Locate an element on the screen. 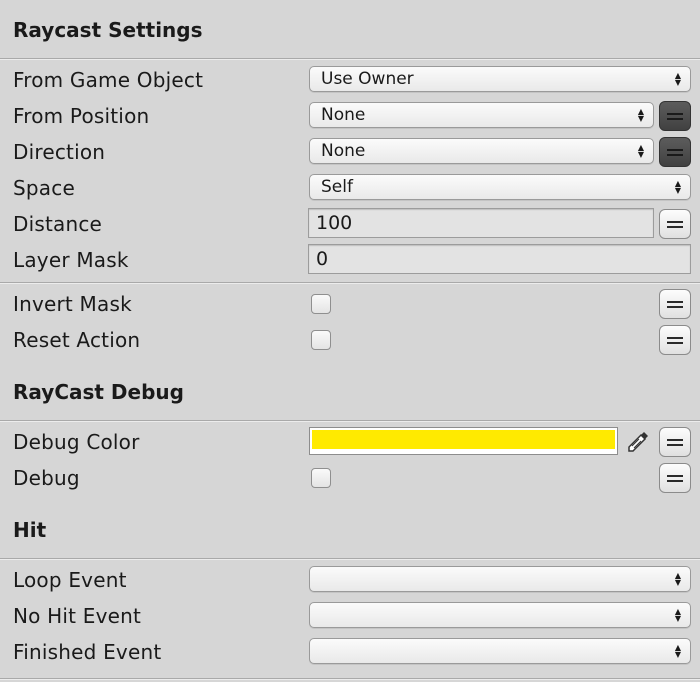 This screenshot has height=682, width=700. field-label: Reset Action is located at coordinates (77, 340).